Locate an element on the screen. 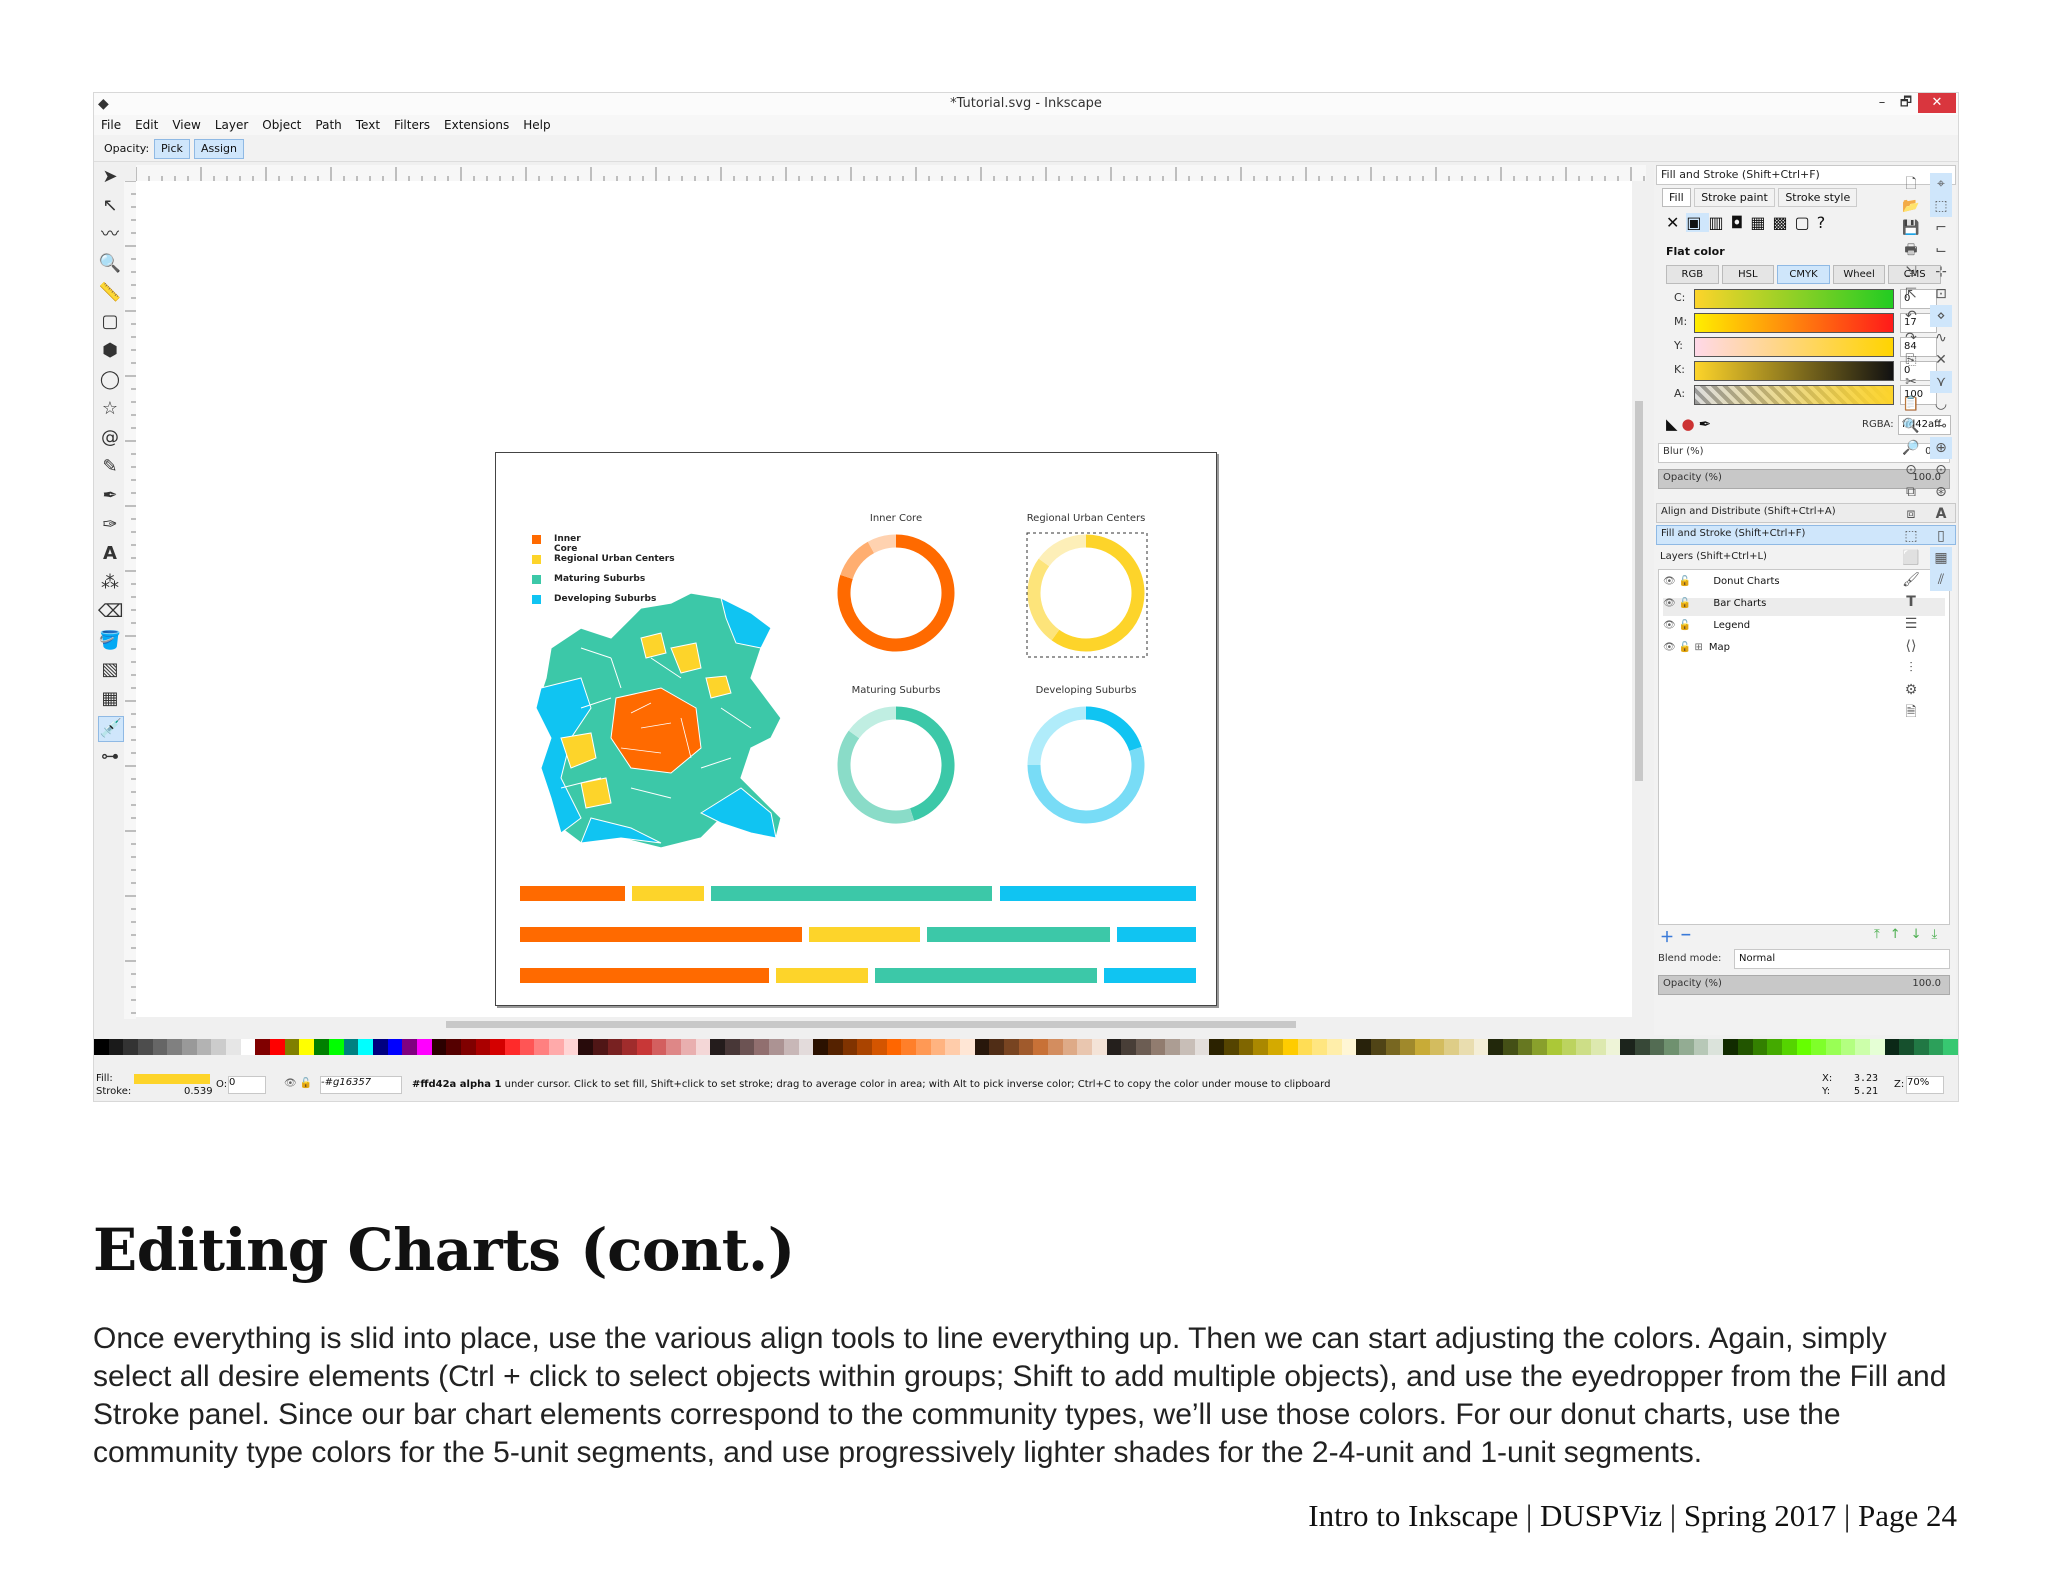  pick-button: Pick is located at coordinates (172, 149).